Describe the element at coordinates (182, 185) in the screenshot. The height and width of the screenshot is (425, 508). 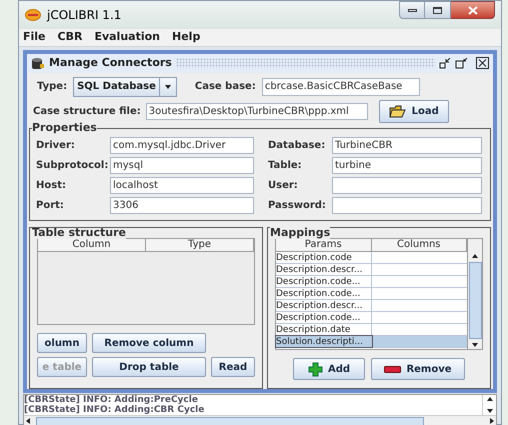
I see `property-field: localhost` at that location.